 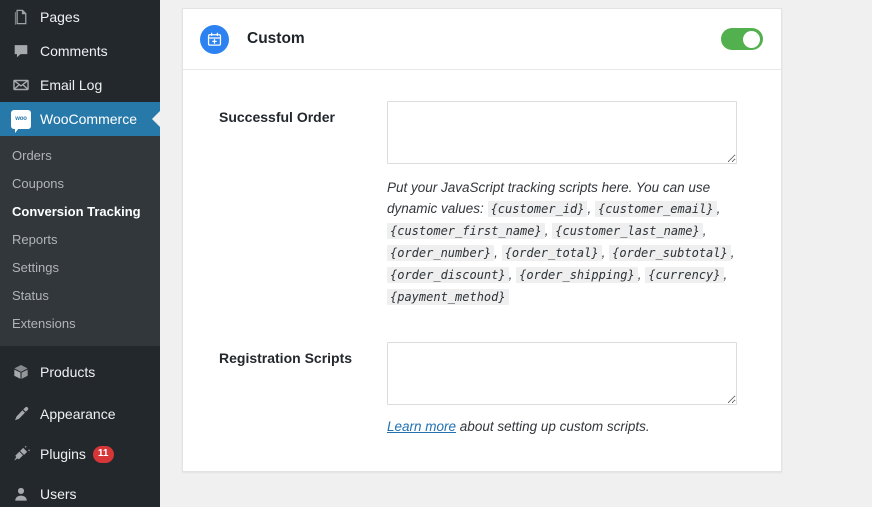 I want to click on token-payment-method: {payment_method}, so click(x=448, y=297).